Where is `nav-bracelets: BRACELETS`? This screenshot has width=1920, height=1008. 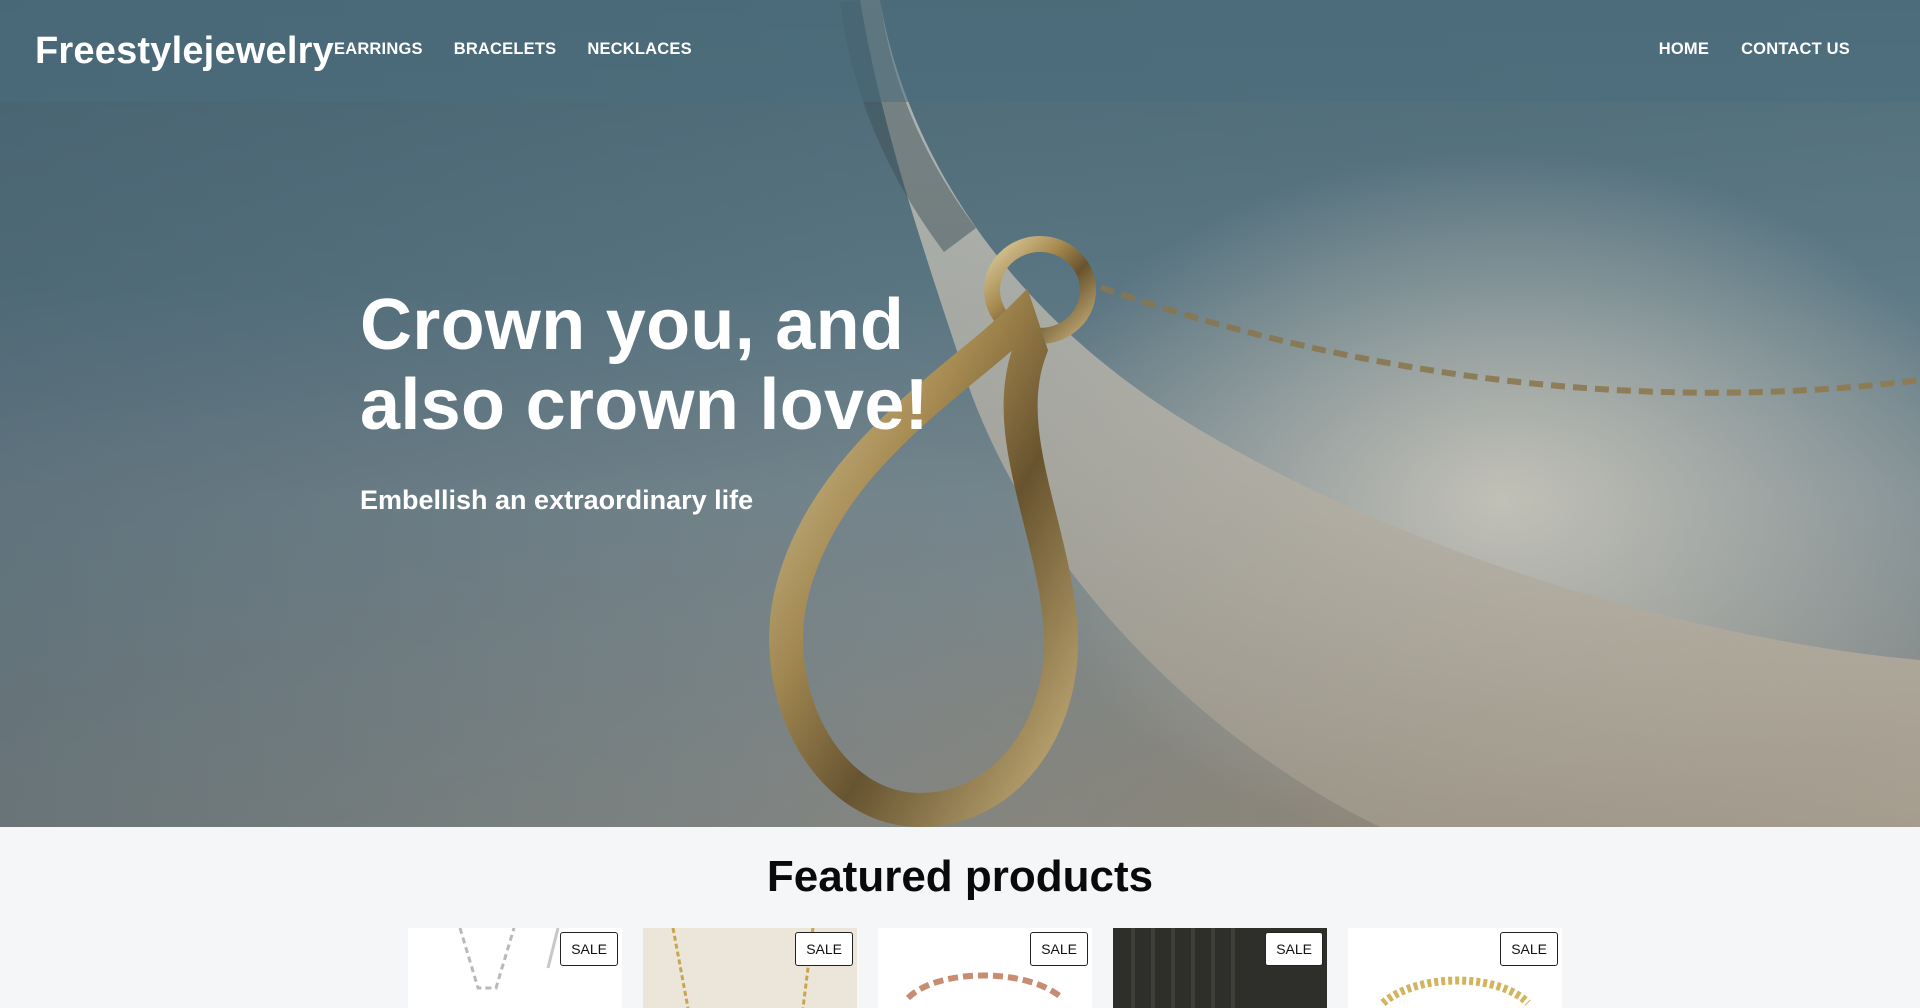
nav-bracelets: BRACELETS is located at coordinates (505, 49).